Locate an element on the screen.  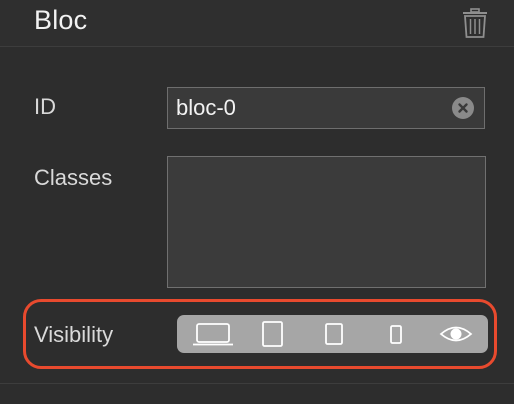
small-tablet-icon is located at coordinates (334, 334).